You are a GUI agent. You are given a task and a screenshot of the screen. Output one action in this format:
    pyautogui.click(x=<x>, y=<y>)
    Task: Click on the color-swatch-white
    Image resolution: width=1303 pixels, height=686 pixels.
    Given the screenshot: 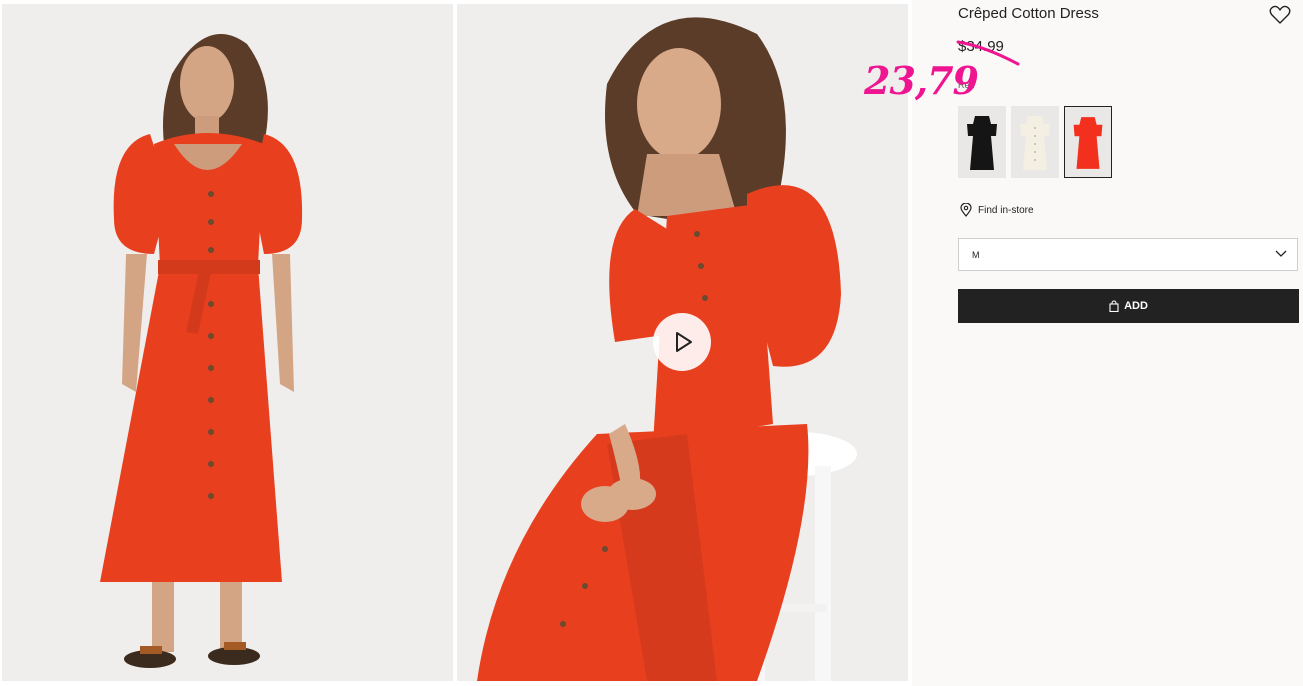 What is the action you would take?
    pyautogui.click(x=1035, y=142)
    